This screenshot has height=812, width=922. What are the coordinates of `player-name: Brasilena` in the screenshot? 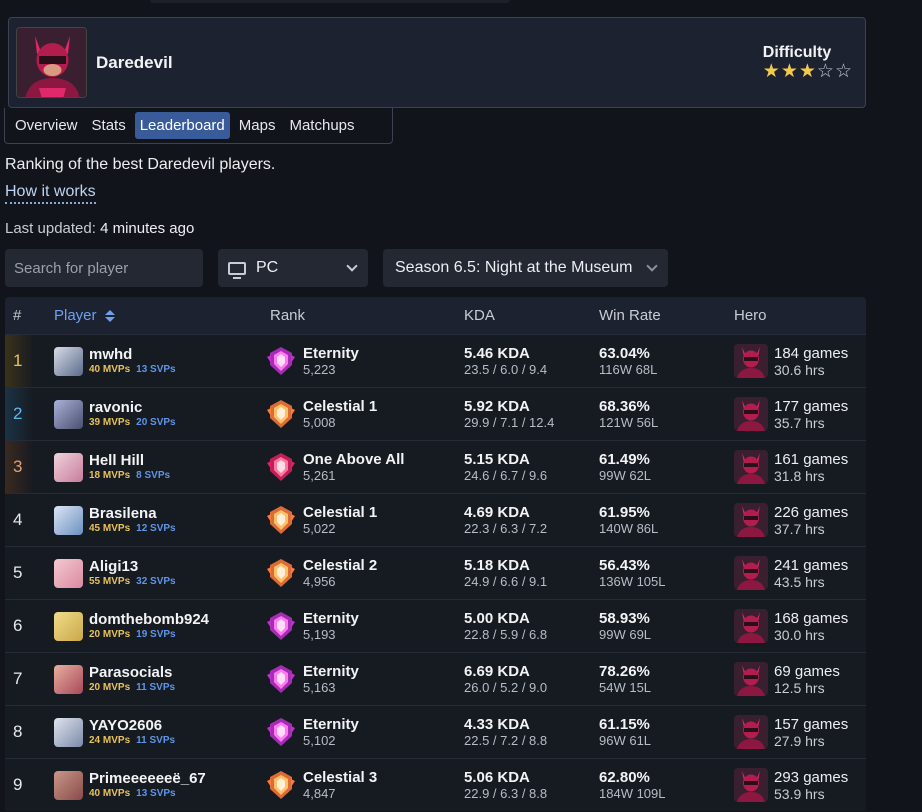 It's located at (132, 513).